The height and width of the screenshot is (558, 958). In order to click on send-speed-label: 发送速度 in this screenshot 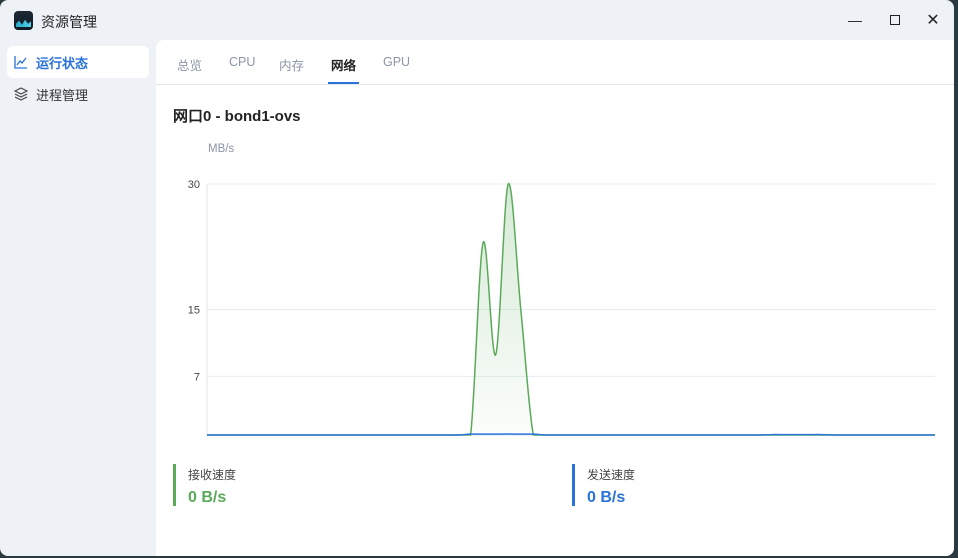, I will do `click(611, 475)`.